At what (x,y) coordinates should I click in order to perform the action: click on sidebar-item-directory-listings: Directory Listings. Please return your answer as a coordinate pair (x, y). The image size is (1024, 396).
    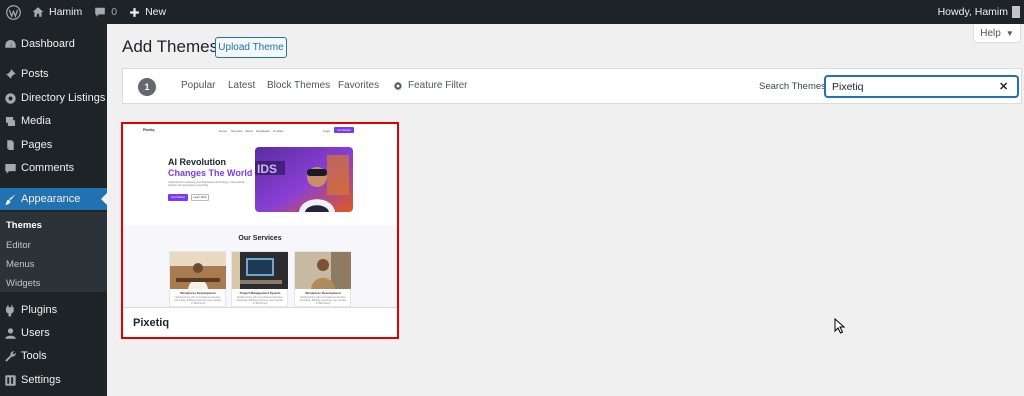
    Looking at the image, I should click on (53, 98).